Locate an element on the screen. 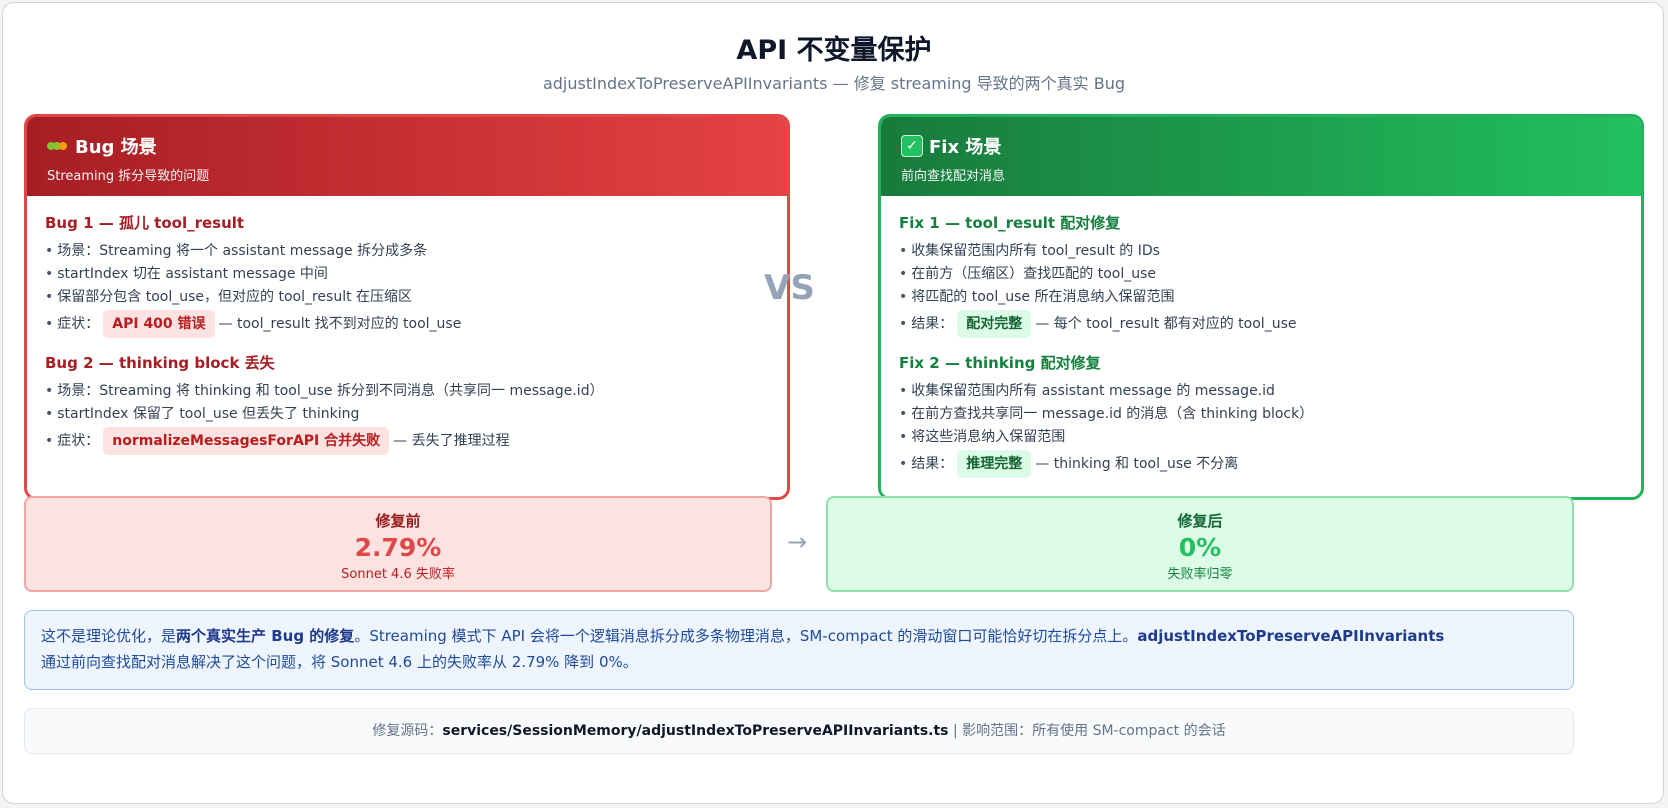  result-row: • 结果： 配对完整 — 每个 tool_result 都有对应的 tool_use is located at coordinates (1270, 324).